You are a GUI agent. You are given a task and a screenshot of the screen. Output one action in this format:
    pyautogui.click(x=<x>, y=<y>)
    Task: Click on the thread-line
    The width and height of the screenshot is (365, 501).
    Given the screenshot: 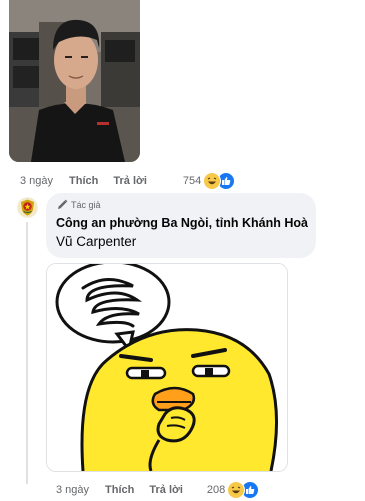 What is the action you would take?
    pyautogui.click(x=27, y=353)
    